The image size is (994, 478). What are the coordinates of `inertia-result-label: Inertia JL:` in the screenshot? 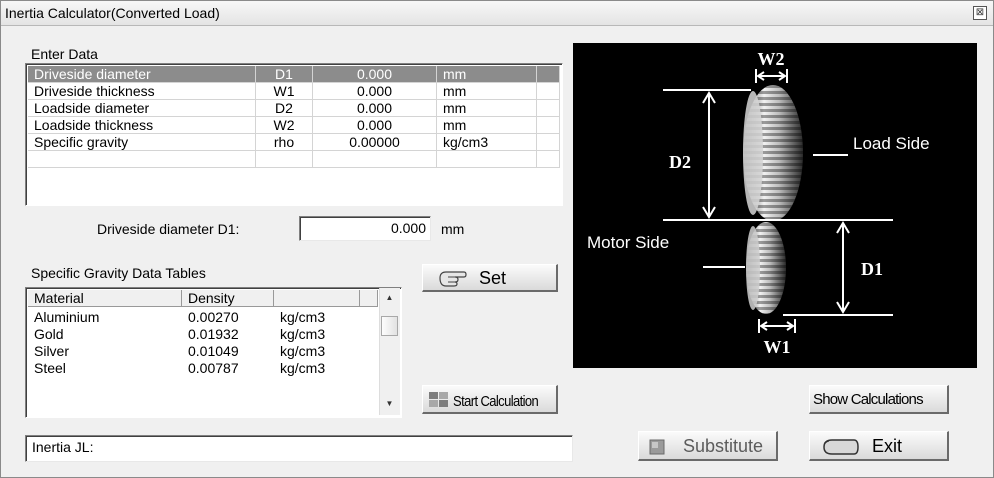 It's located at (63, 447).